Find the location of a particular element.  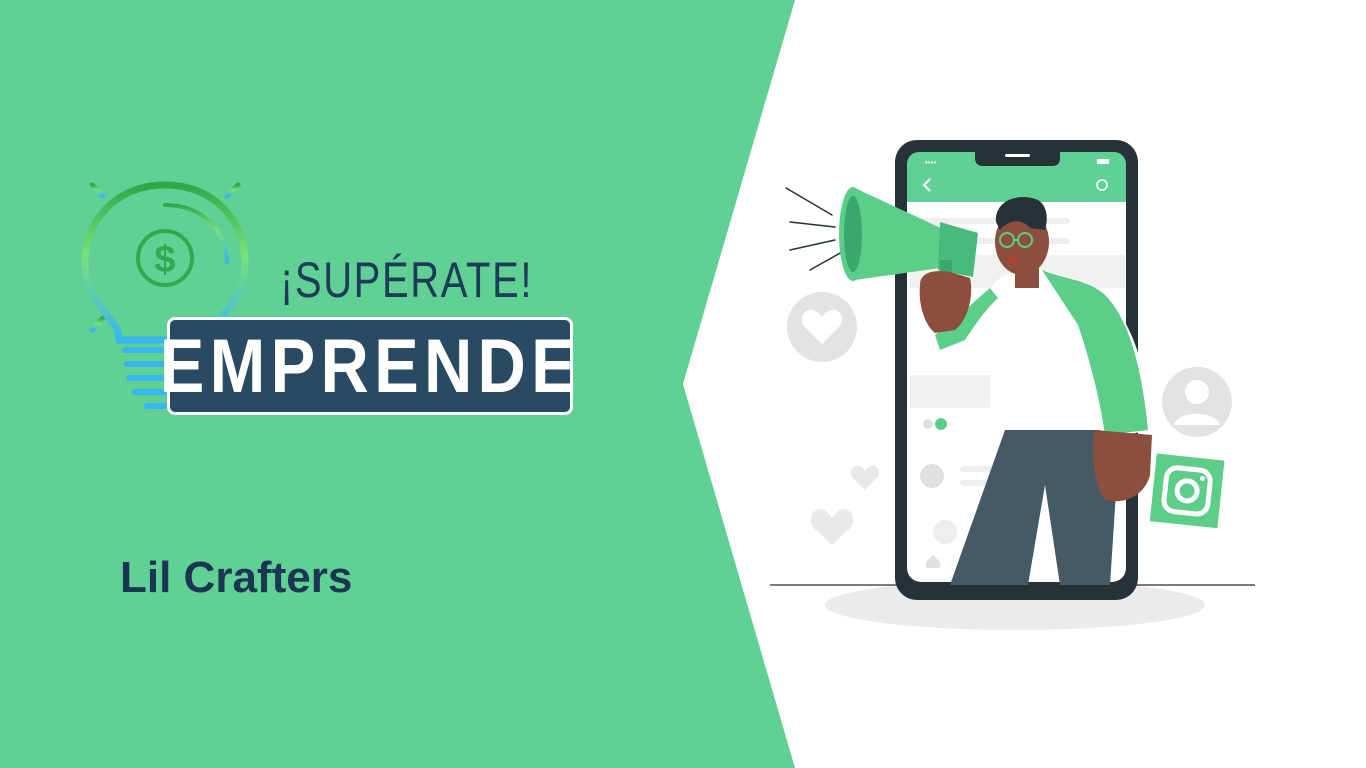

brand-title: EMPRENDE is located at coordinates (370, 366).